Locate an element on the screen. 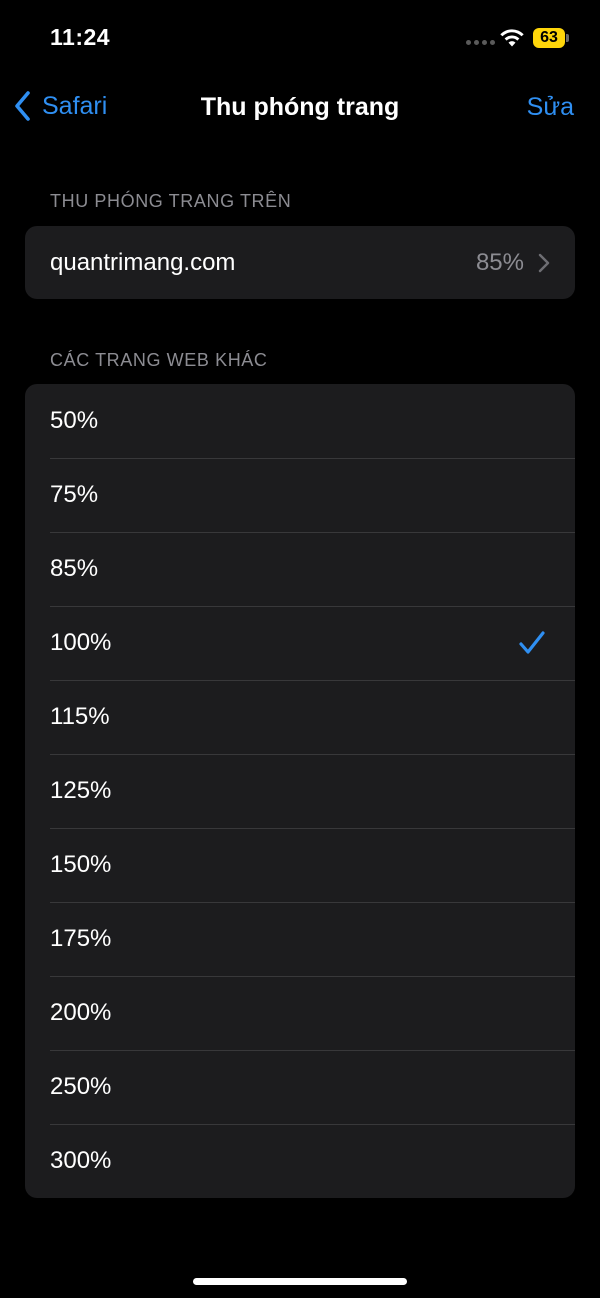 This screenshot has width=600, height=1298. zoom-option-label: 300% is located at coordinates (81, 1160).